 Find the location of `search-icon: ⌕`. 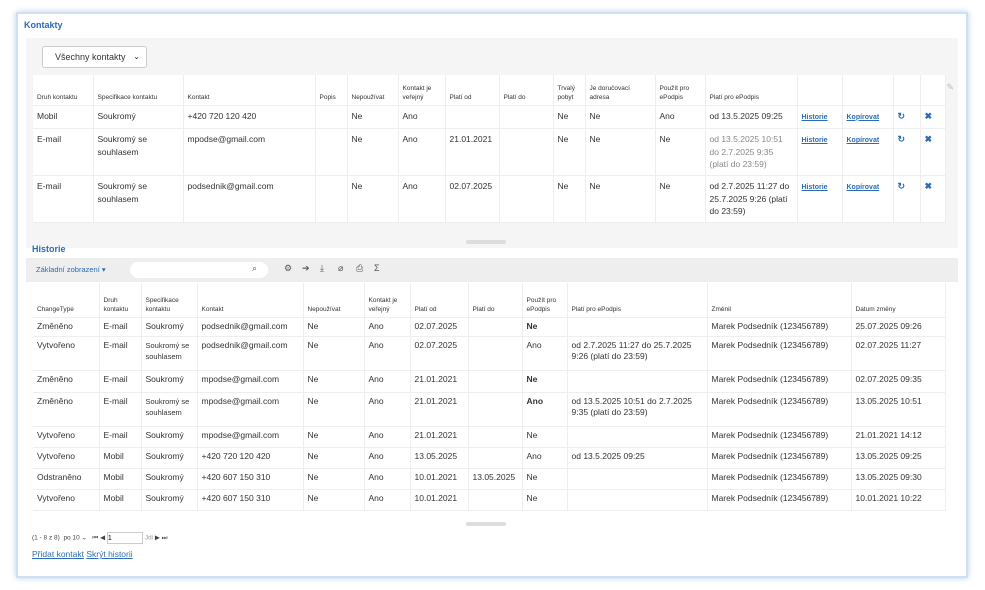

search-icon: ⌕ is located at coordinates (254, 268).